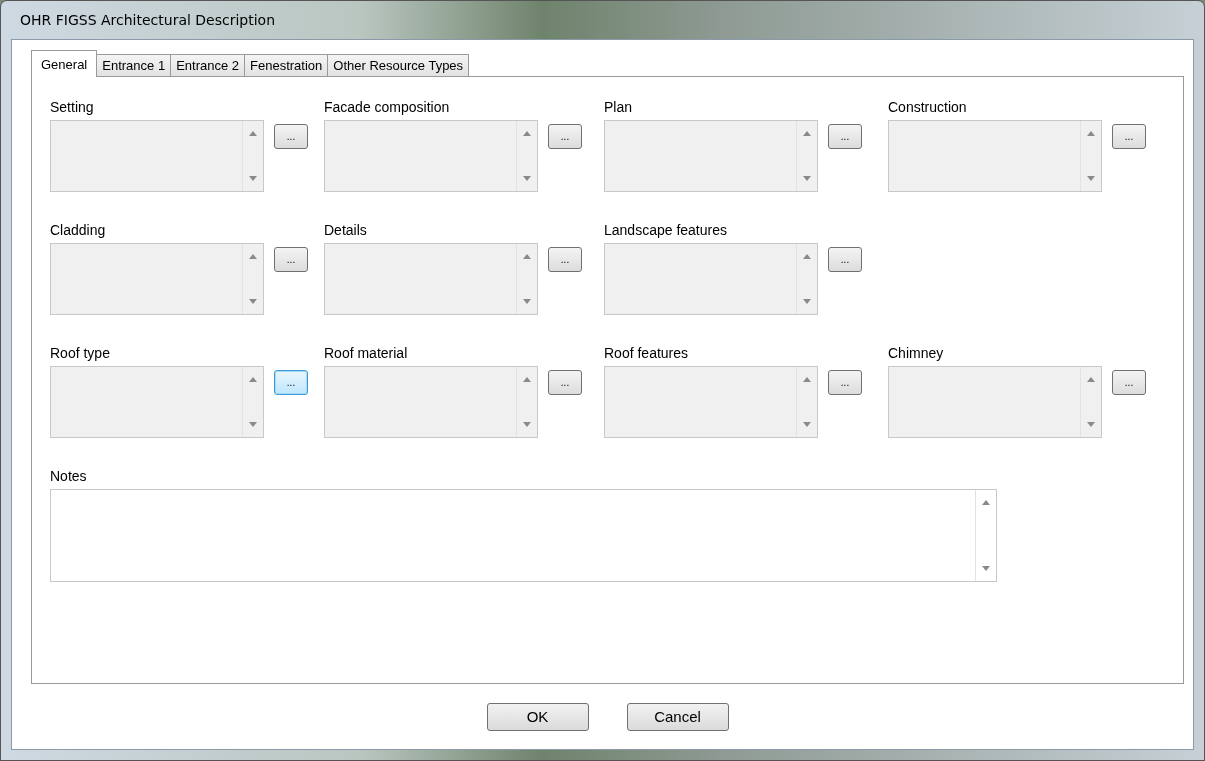 This screenshot has height=761, width=1205. What do you see at coordinates (387, 107) in the screenshot?
I see `field-label: Facade composition` at bounding box center [387, 107].